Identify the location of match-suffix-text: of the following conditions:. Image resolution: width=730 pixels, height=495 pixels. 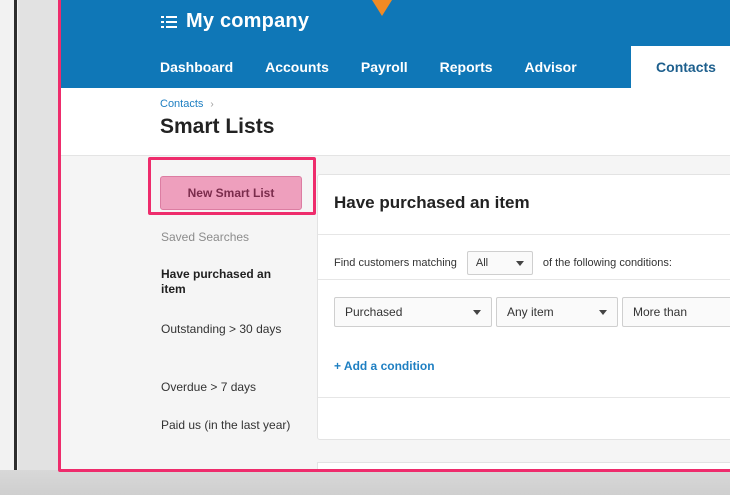
(607, 263).